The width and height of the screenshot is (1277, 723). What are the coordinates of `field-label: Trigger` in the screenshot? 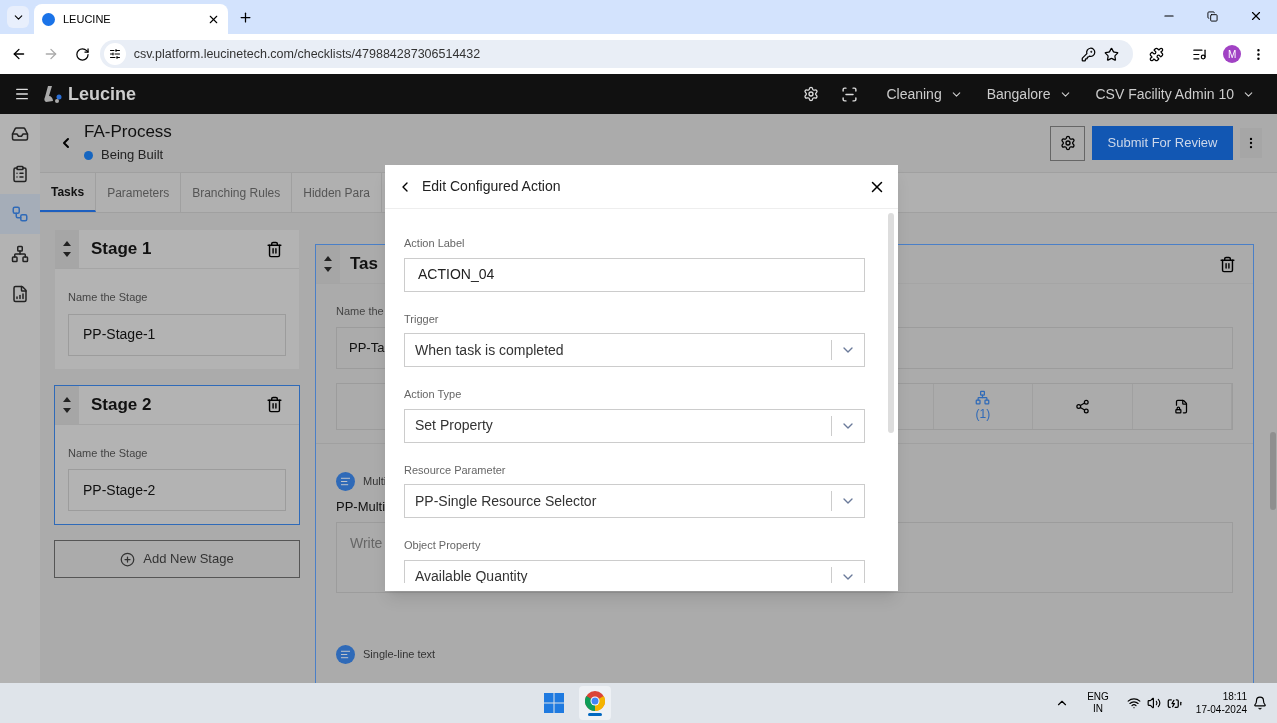 It's located at (422, 319).